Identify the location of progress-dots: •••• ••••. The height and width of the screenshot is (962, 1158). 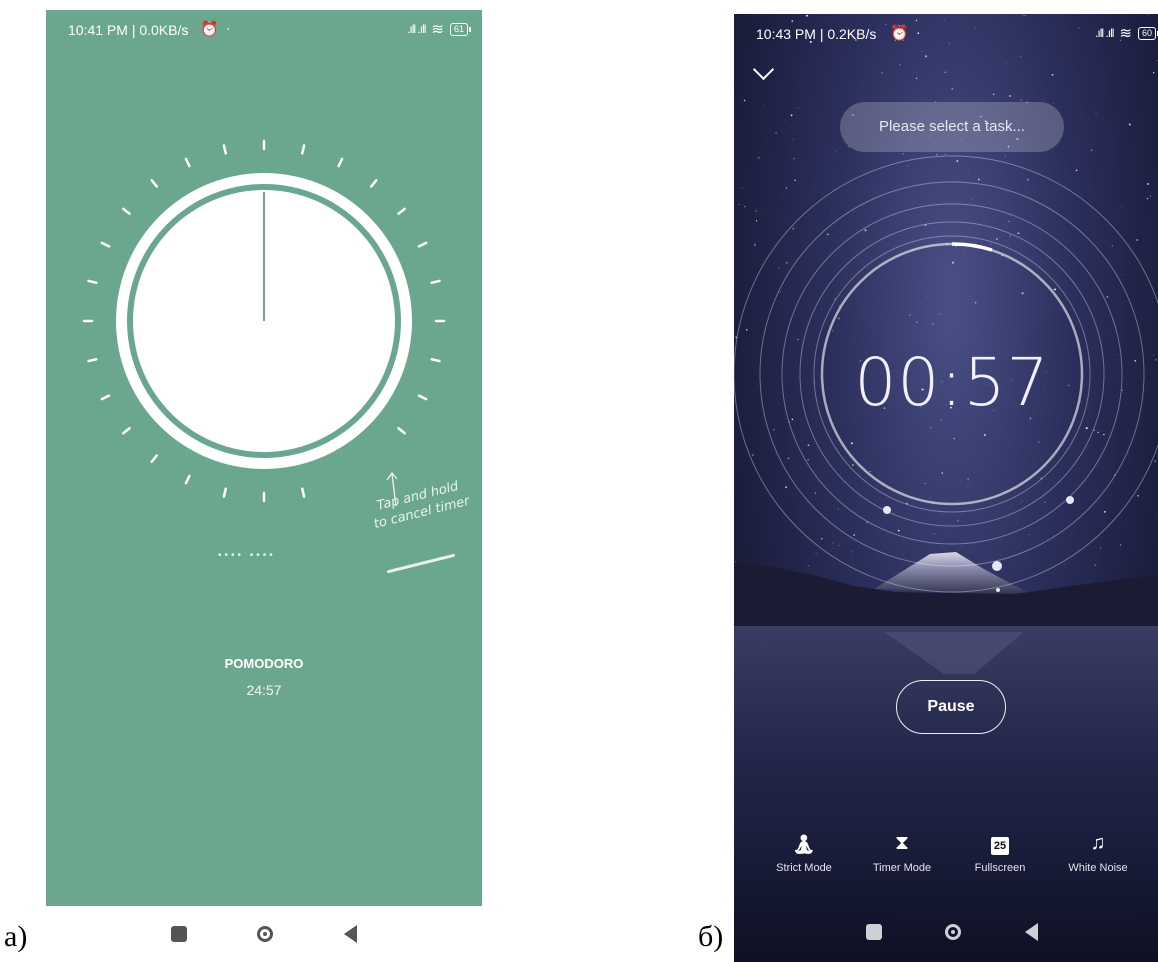
(247, 555).